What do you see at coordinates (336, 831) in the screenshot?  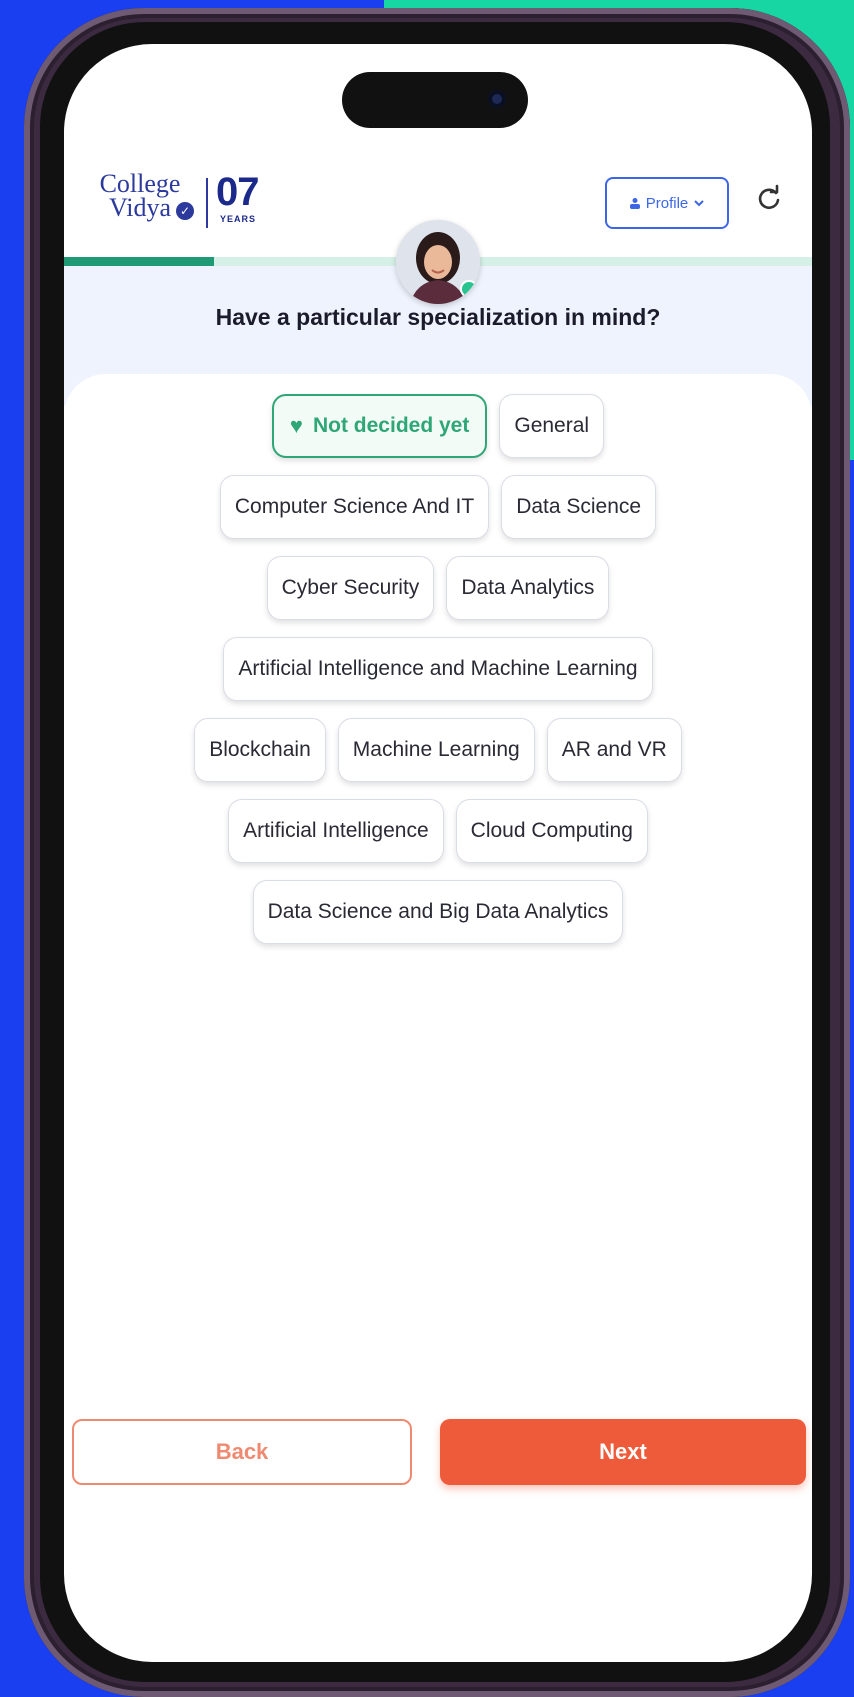 I see `chip-artificial-intelligence: Artificial Intelligence` at bounding box center [336, 831].